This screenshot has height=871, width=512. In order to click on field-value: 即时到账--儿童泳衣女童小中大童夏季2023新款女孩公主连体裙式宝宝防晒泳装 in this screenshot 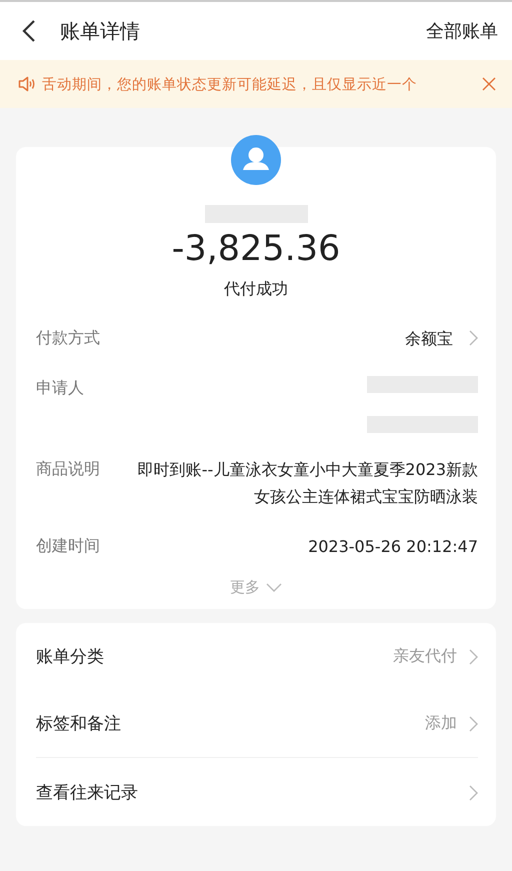, I will do `click(307, 483)`.